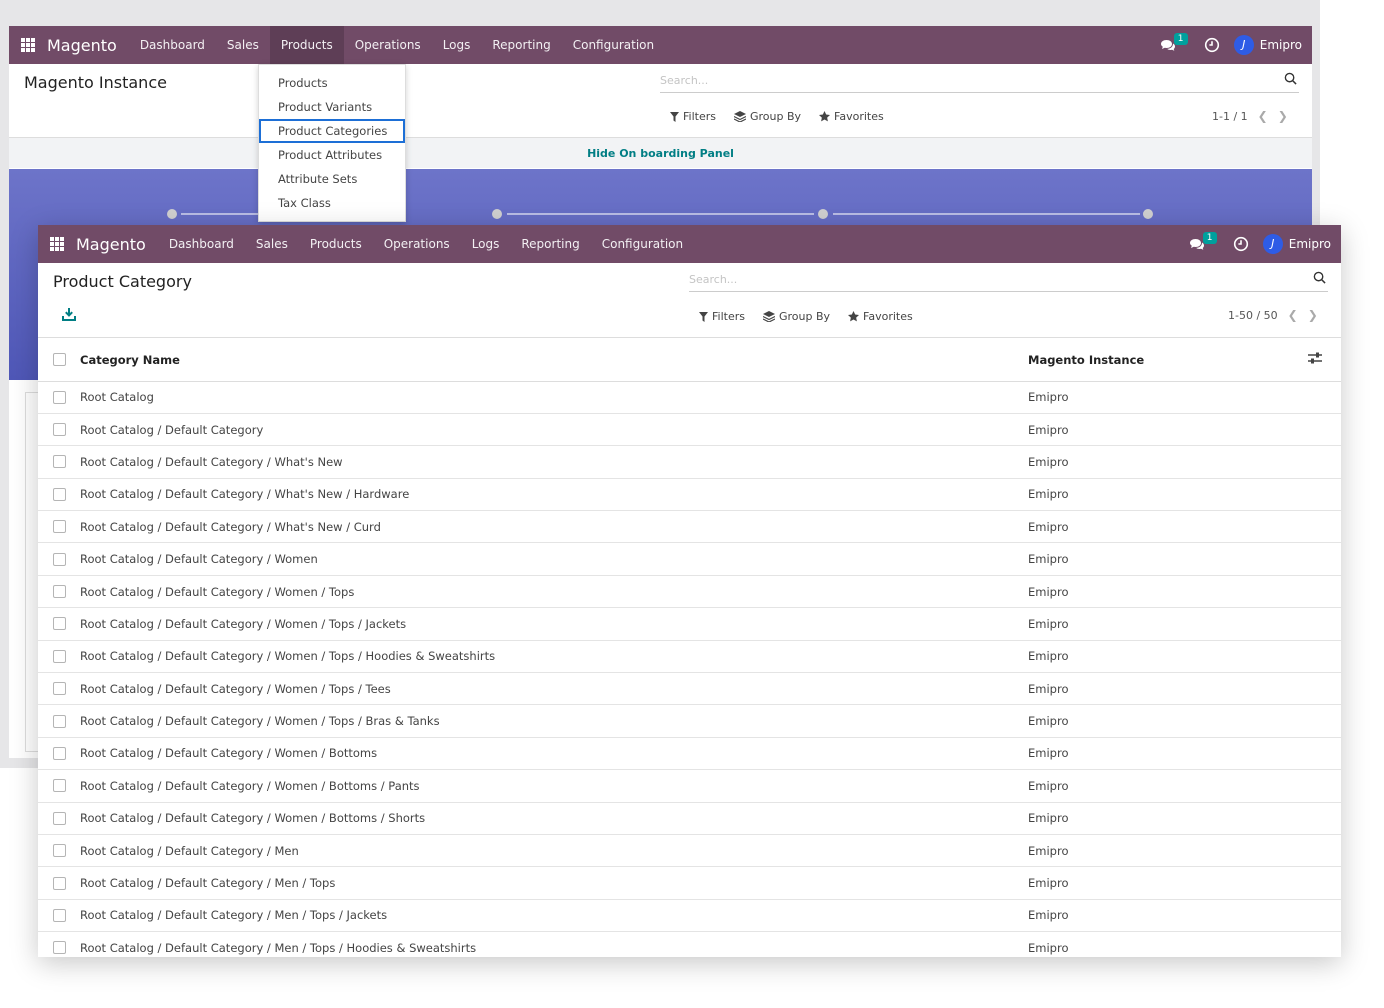 Image resolution: width=1384 pixels, height=1008 pixels. Describe the element at coordinates (1168, 360) in the screenshot. I see `column-header-magento-instance: Magento Instance` at that location.